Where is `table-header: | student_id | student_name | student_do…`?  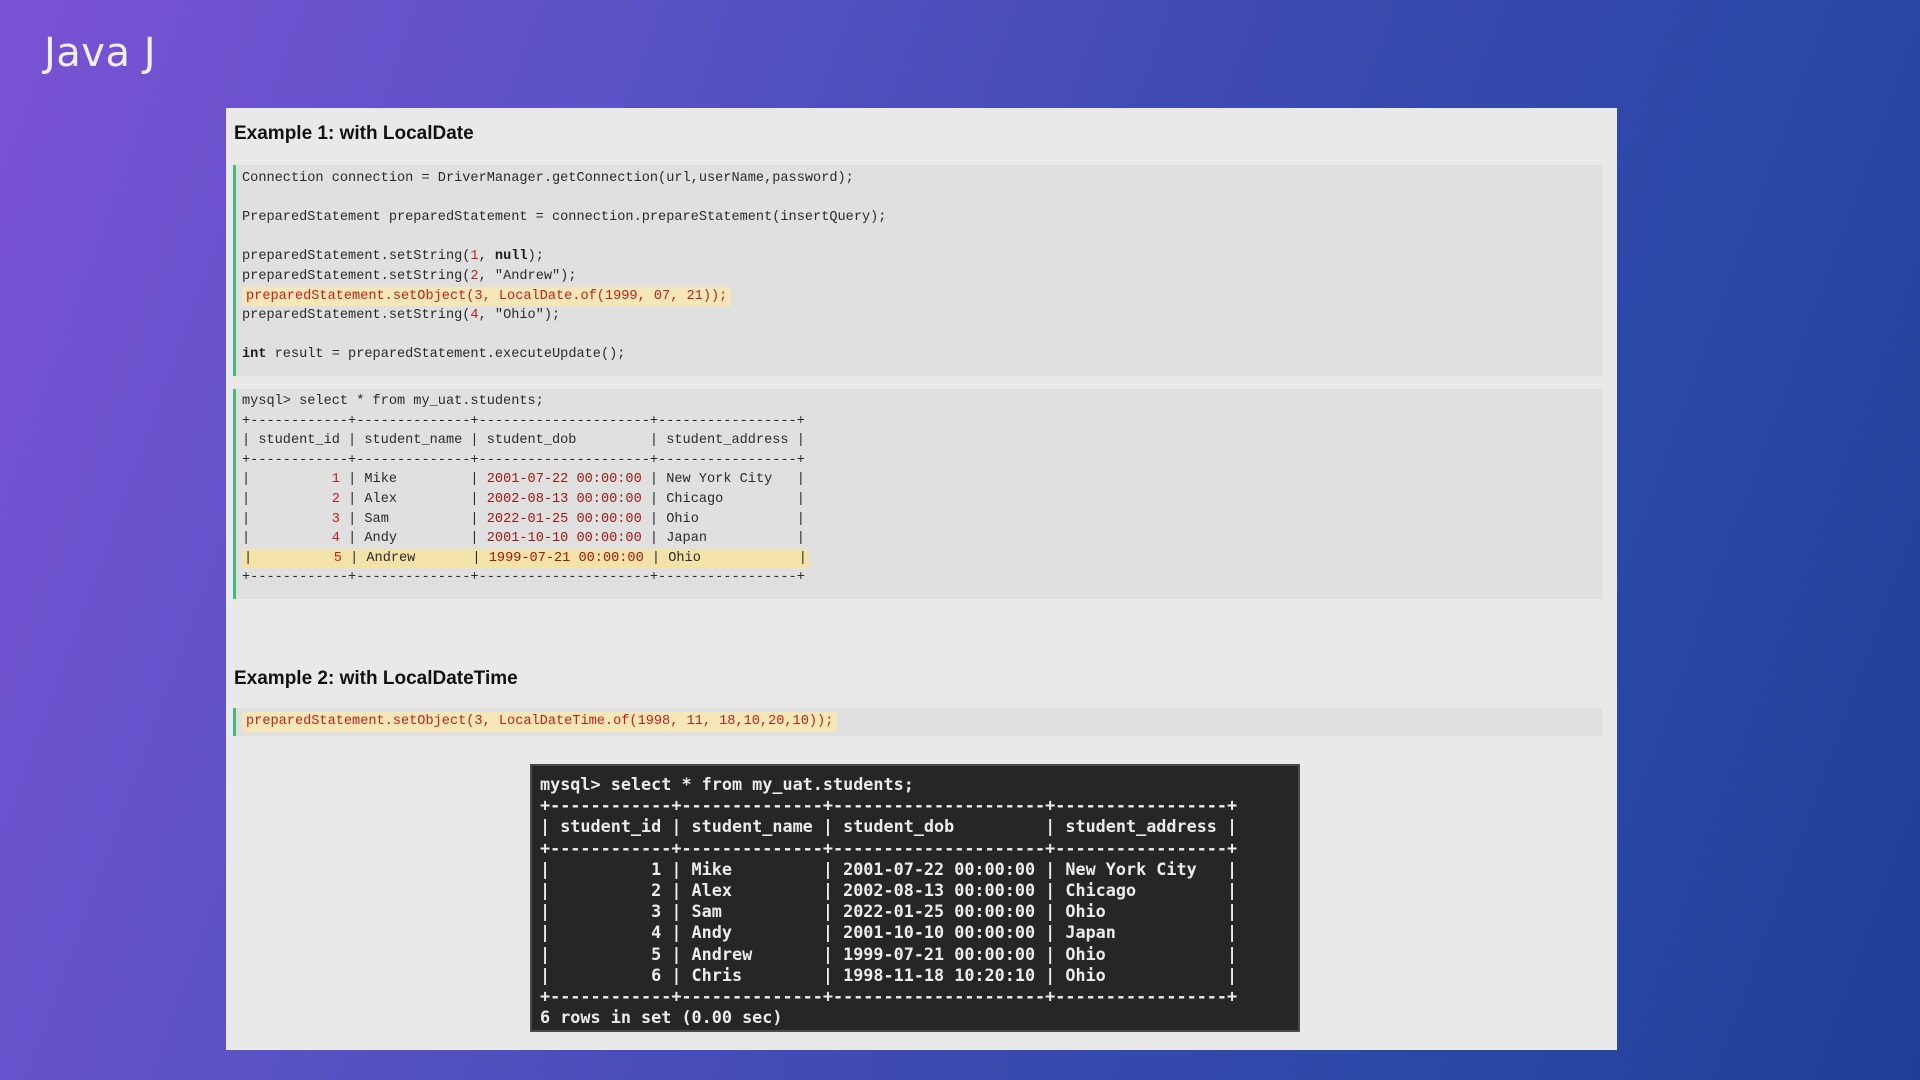
table-header: | student_id | student_name | student_do… is located at coordinates (523, 441).